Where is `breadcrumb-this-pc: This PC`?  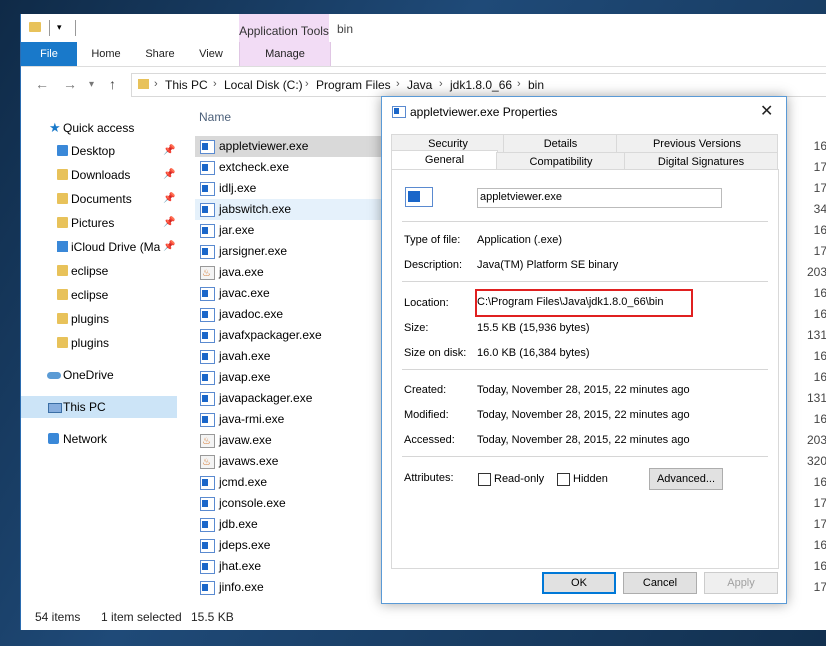
breadcrumb-this-pc: This PC is located at coordinates (186, 85).